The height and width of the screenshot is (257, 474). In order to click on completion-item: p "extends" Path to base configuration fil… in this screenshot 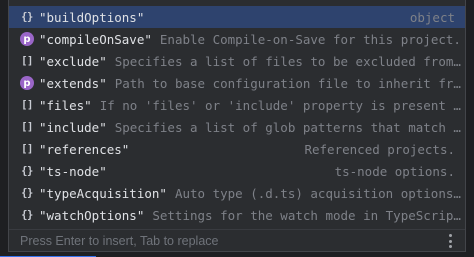, I will do `click(237, 83)`.